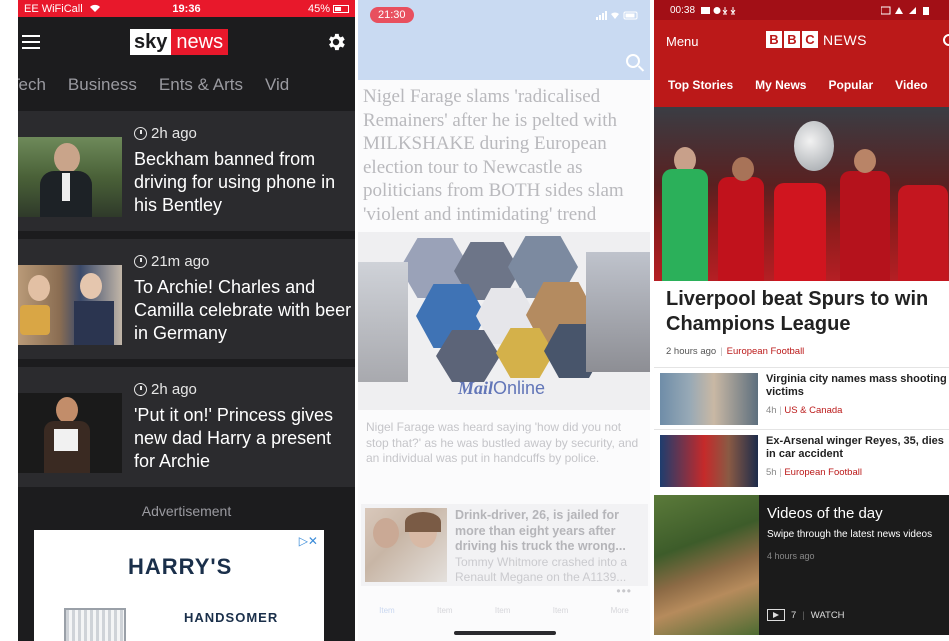 The image size is (949, 641). Describe the element at coordinates (683, 10) in the screenshot. I see `status-time: 00:38` at that location.